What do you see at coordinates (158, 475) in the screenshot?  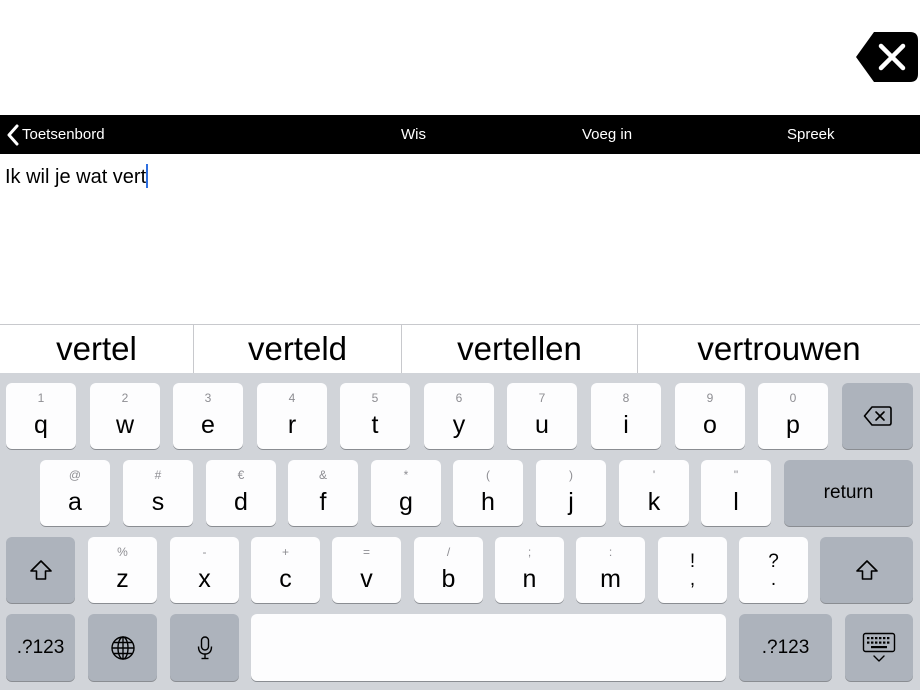 I see `key-hint: #` at bounding box center [158, 475].